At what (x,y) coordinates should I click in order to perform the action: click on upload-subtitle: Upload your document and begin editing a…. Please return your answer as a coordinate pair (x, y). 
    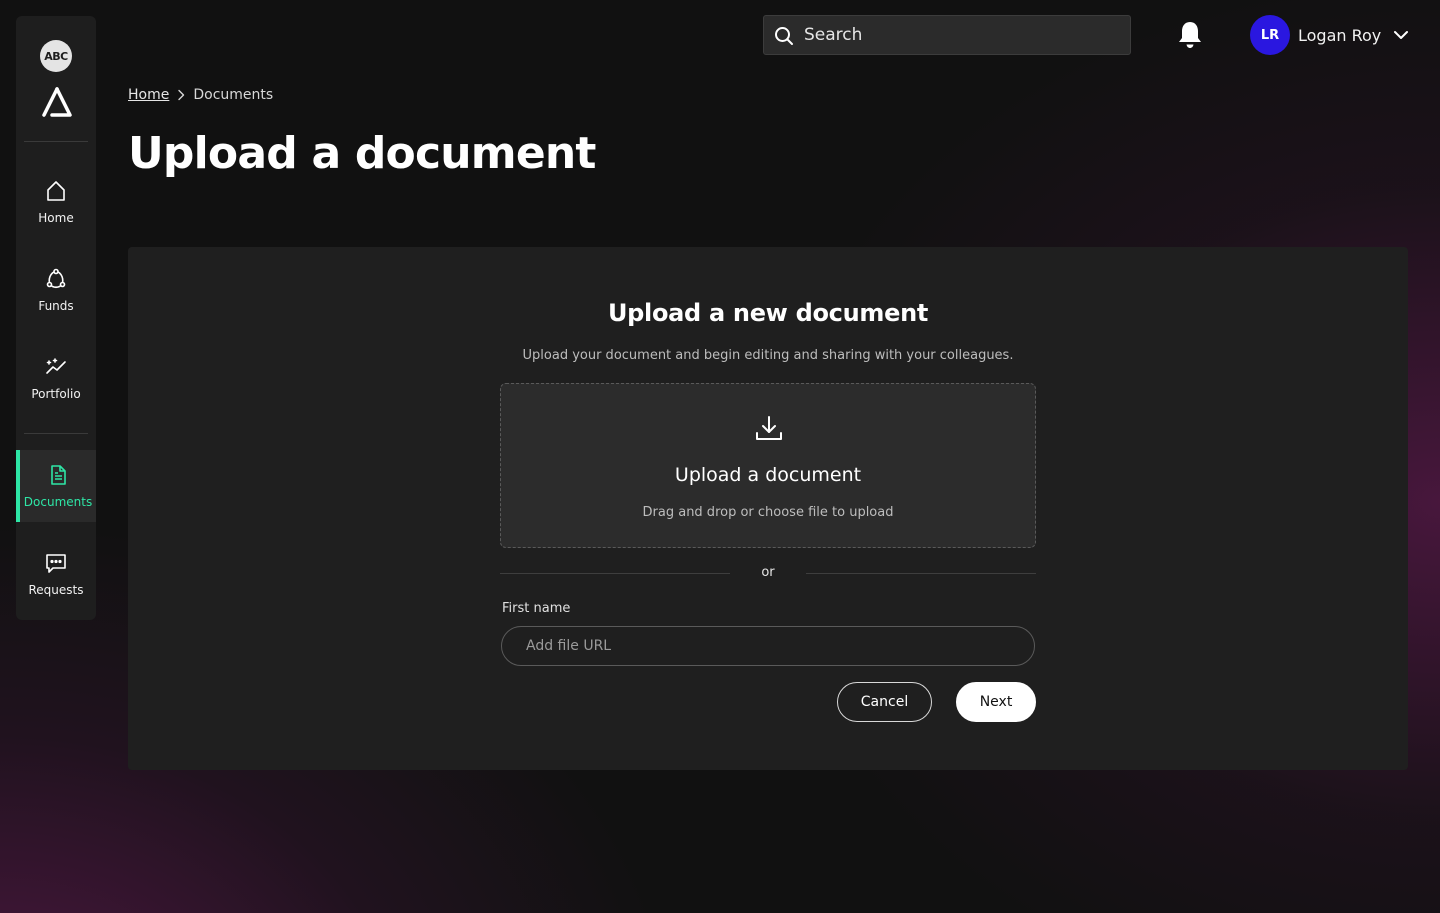
    Looking at the image, I should click on (768, 355).